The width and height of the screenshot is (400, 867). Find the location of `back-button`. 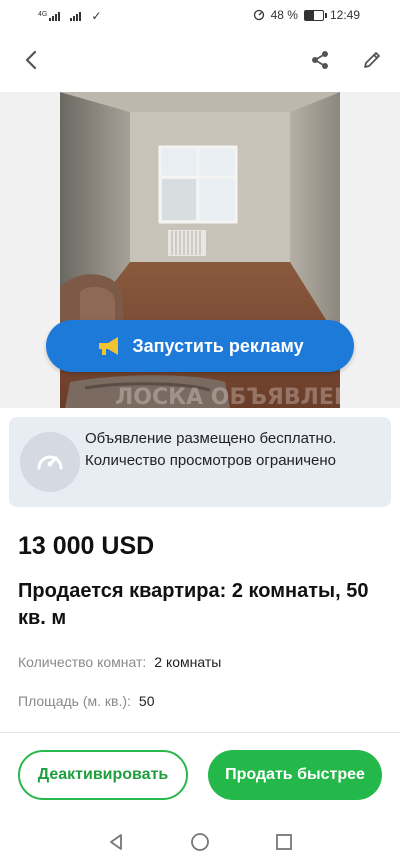

back-button is located at coordinates (32, 60).